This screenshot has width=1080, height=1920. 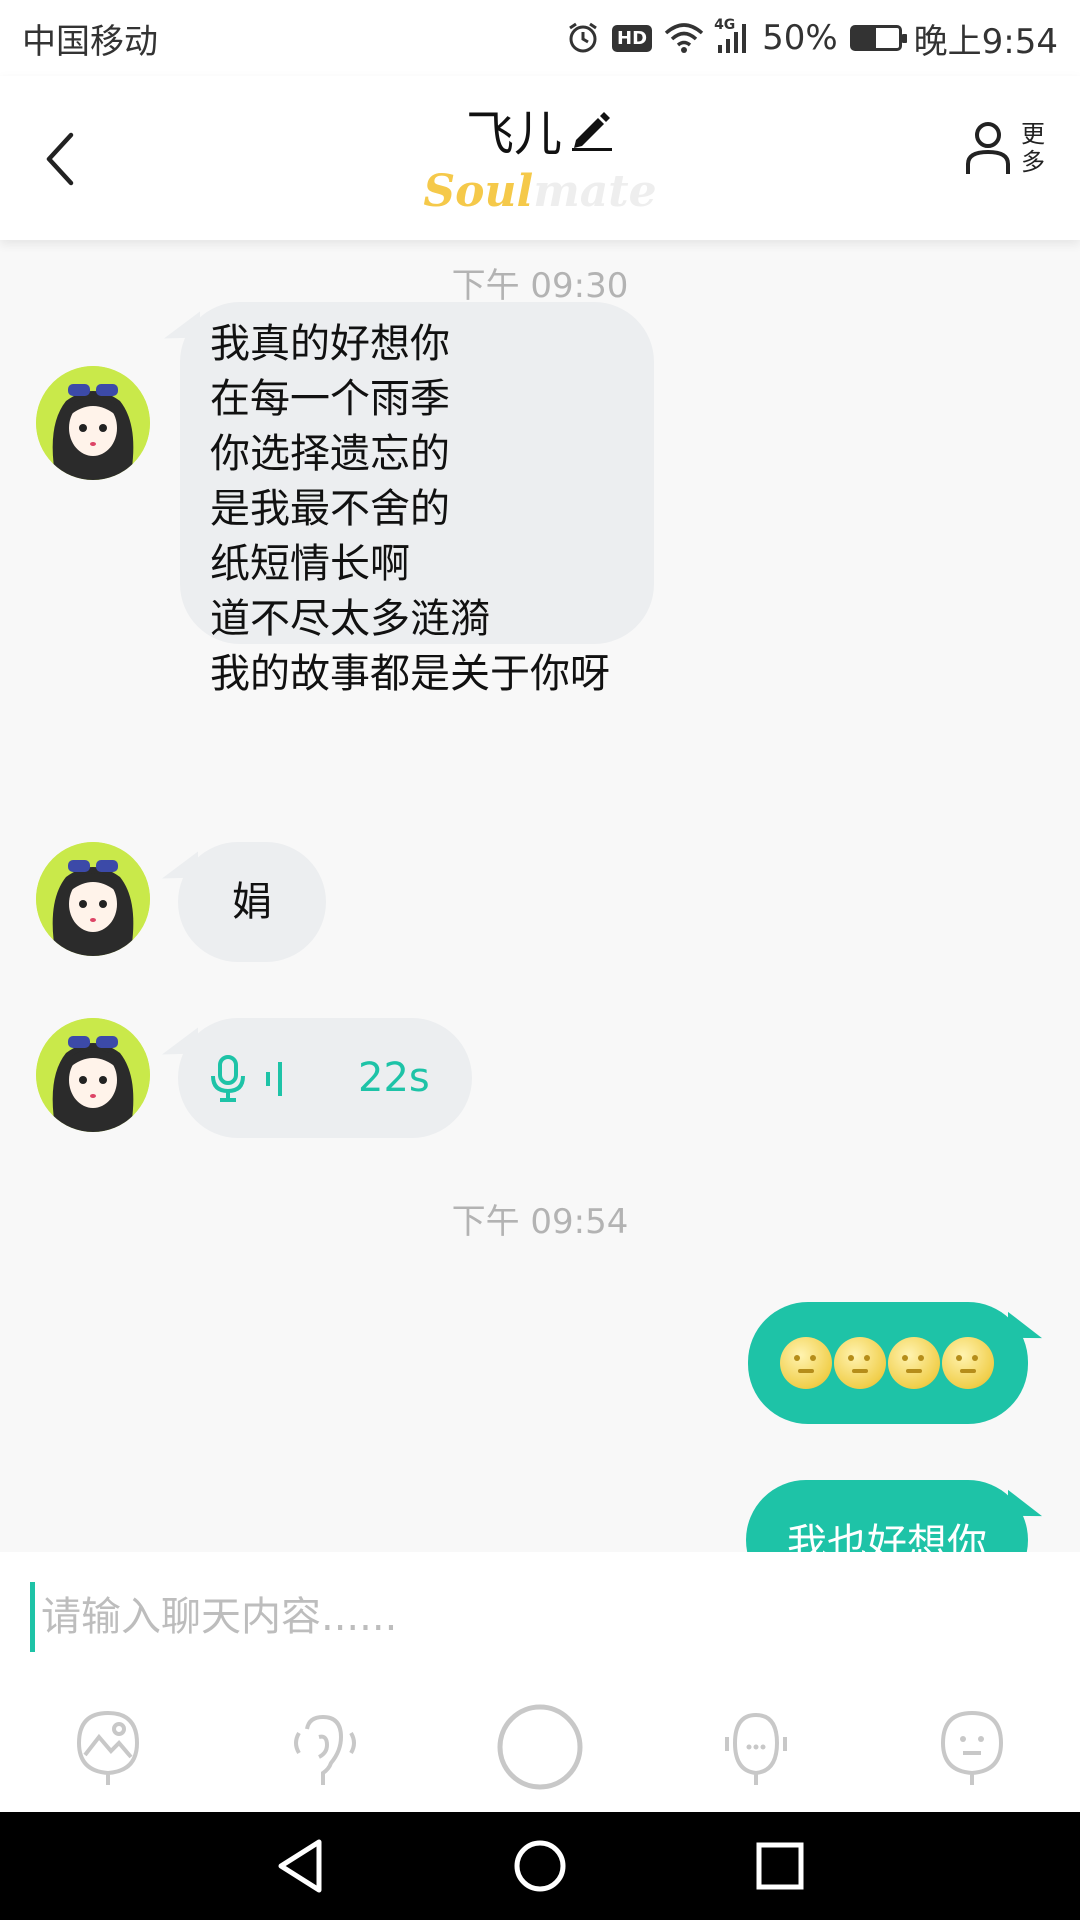 What do you see at coordinates (985, 41) in the screenshot?
I see `clock: 晚上9:54` at bounding box center [985, 41].